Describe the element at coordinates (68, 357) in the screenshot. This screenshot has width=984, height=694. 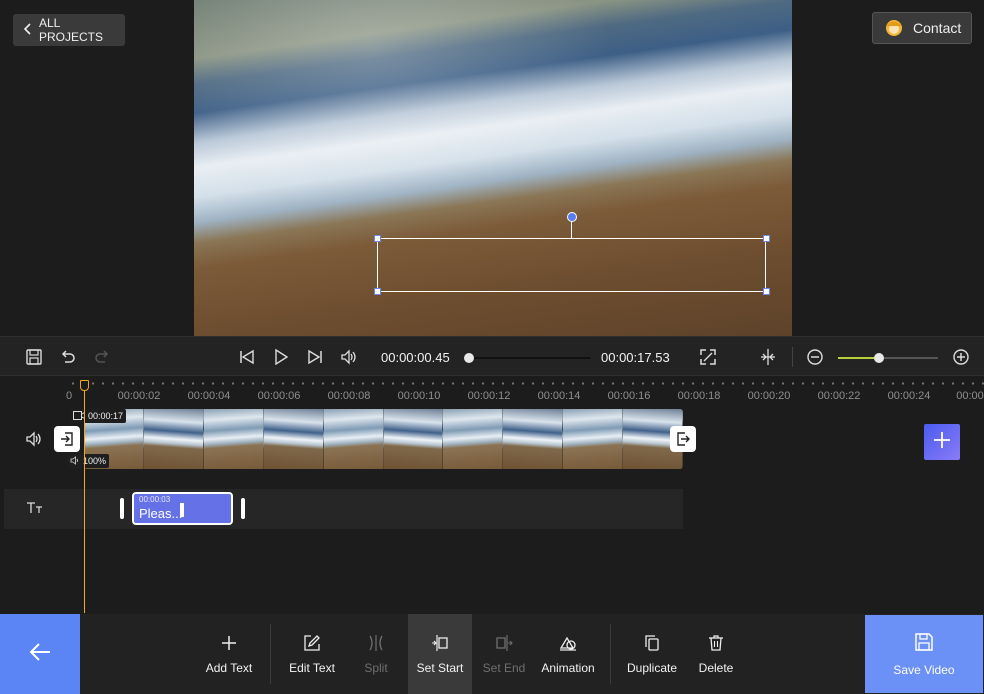
I see `undo-icon` at that location.